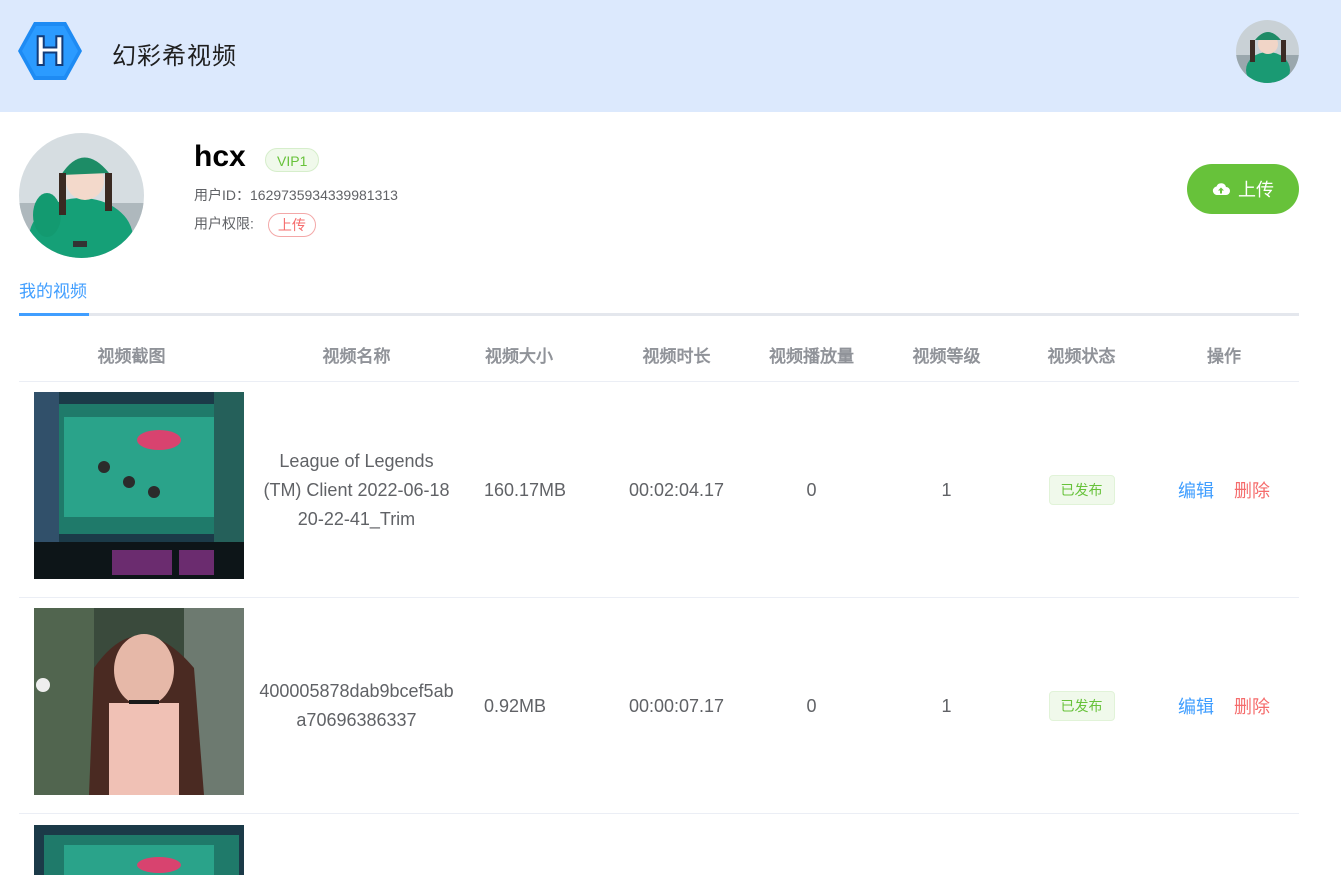 This screenshot has height=875, width=1341. Describe the element at coordinates (1224, 356) in the screenshot. I see `column-header-actions: 操作` at that location.